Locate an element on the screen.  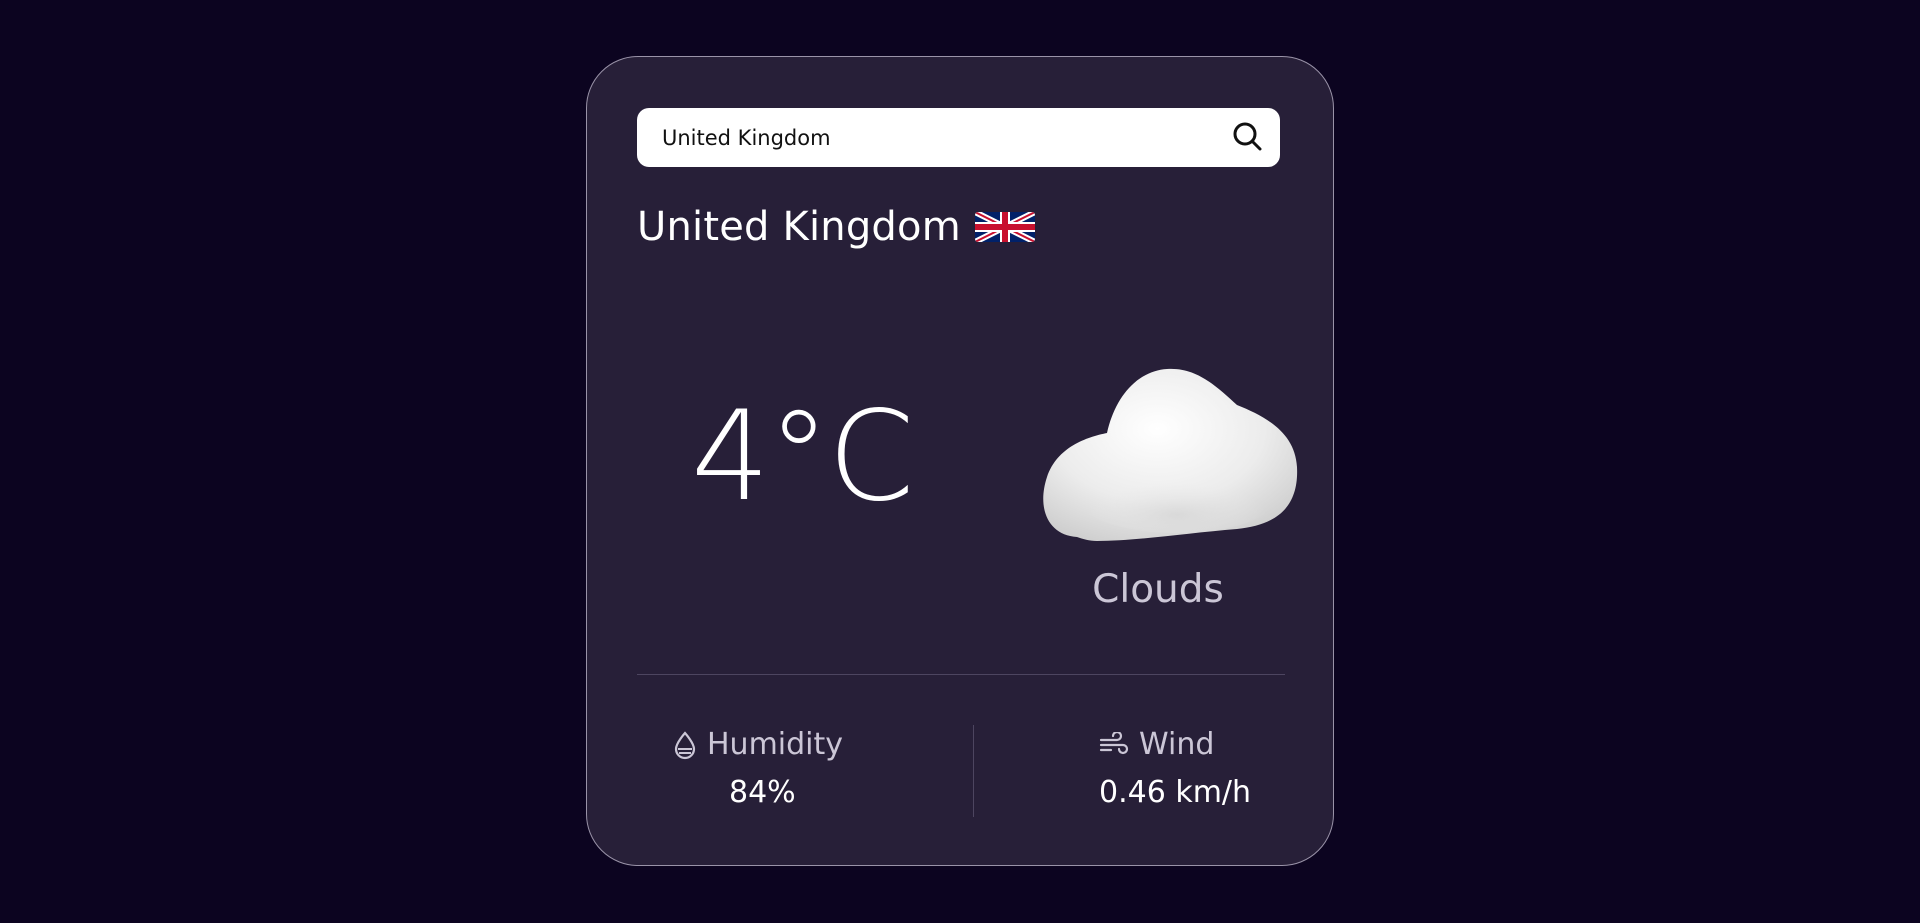
wind-label-row: Wind is located at coordinates (1156, 744).